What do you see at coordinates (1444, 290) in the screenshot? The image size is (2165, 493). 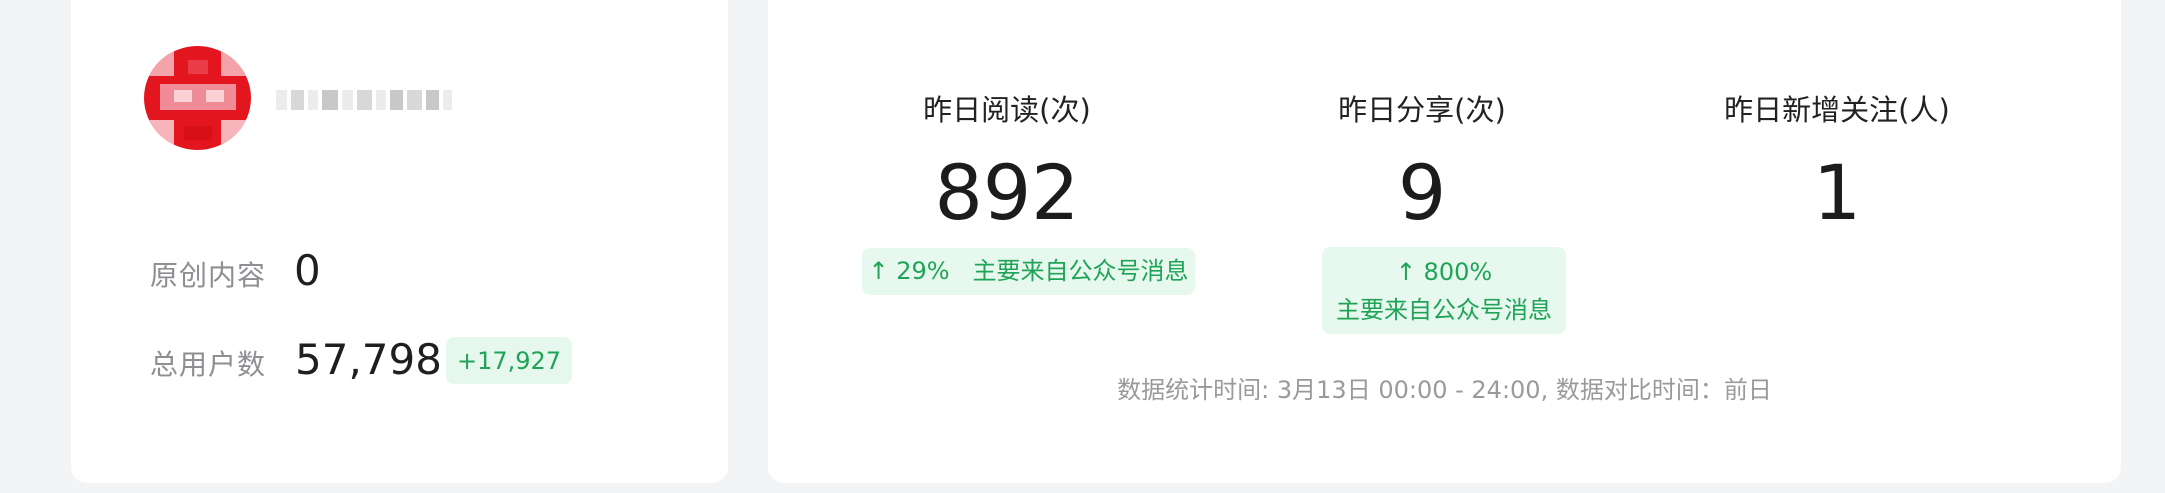 I see `metric-shares-delta-badge: ↑ 800% 主要来自公众号消息` at bounding box center [1444, 290].